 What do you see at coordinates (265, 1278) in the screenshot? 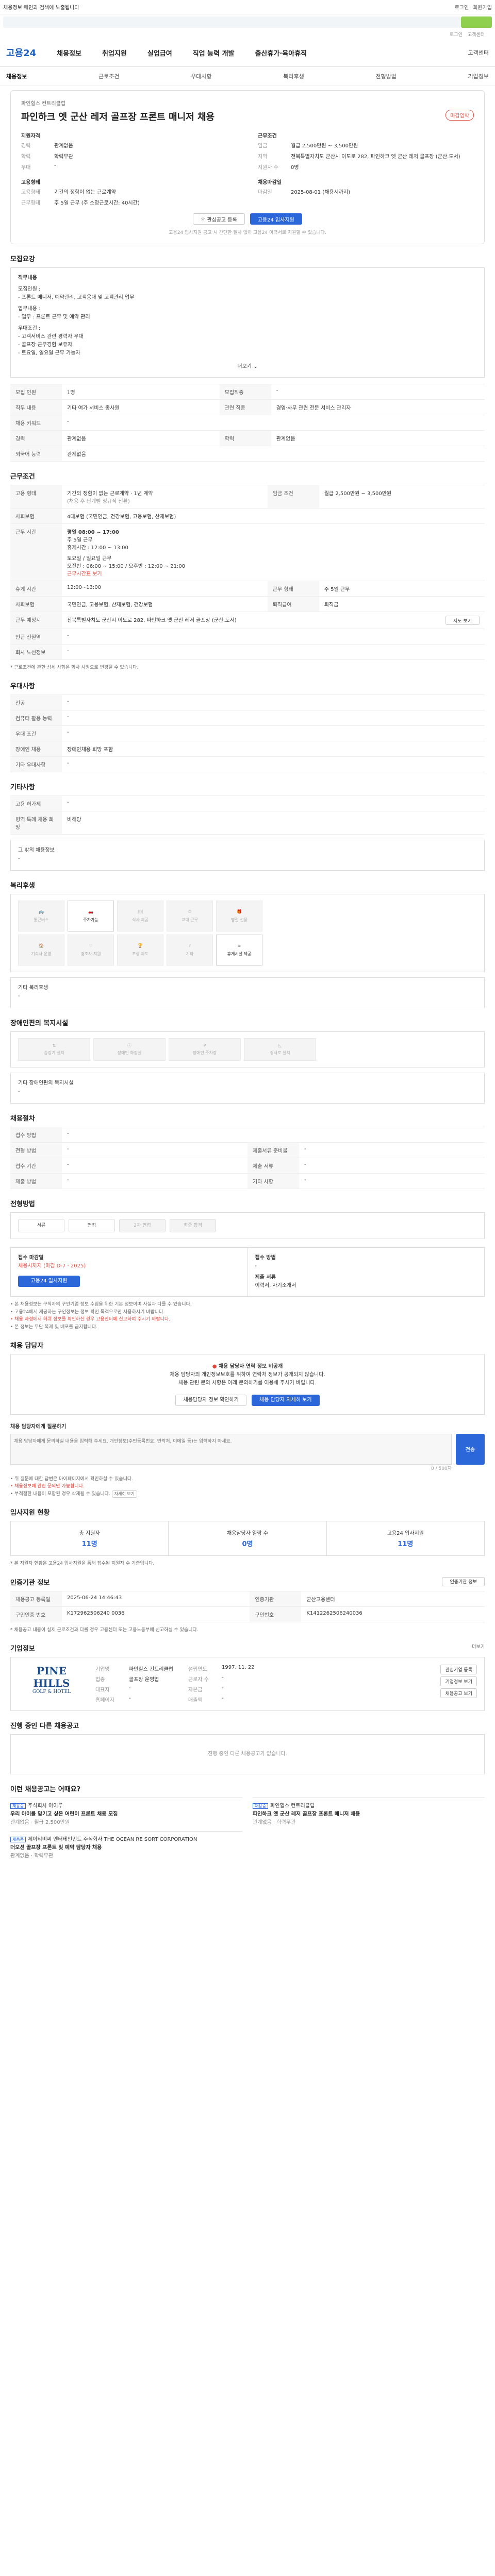
I see `apply-right2-title: 제출 서류` at bounding box center [265, 1278].